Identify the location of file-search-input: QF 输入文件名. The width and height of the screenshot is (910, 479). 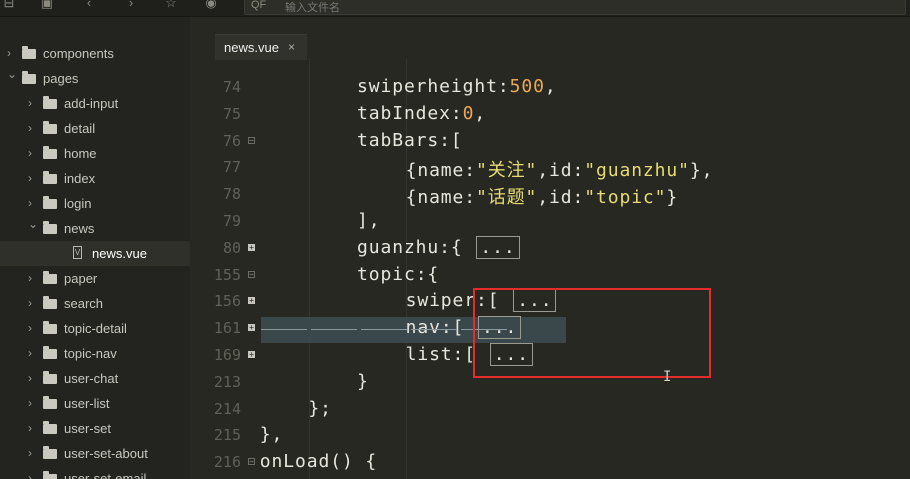
(575, 7).